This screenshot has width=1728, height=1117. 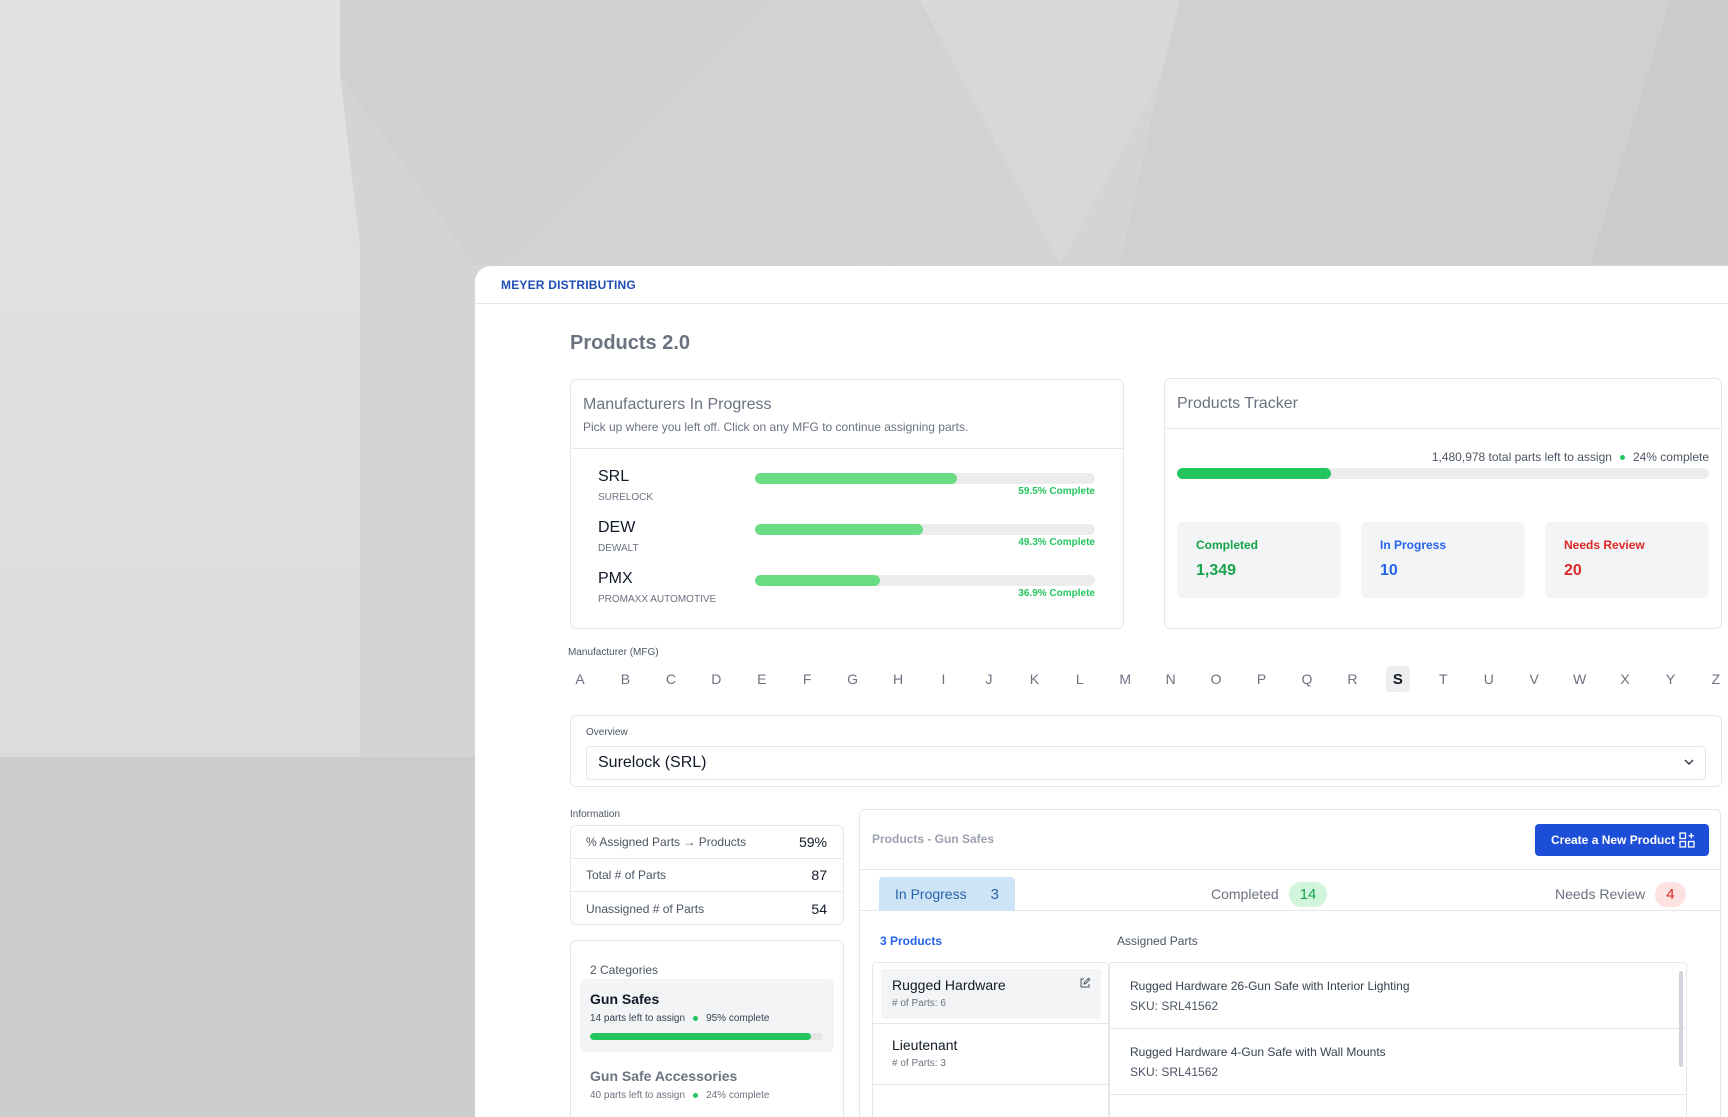 I want to click on product-name: Lieutenant, so click(x=925, y=1045).